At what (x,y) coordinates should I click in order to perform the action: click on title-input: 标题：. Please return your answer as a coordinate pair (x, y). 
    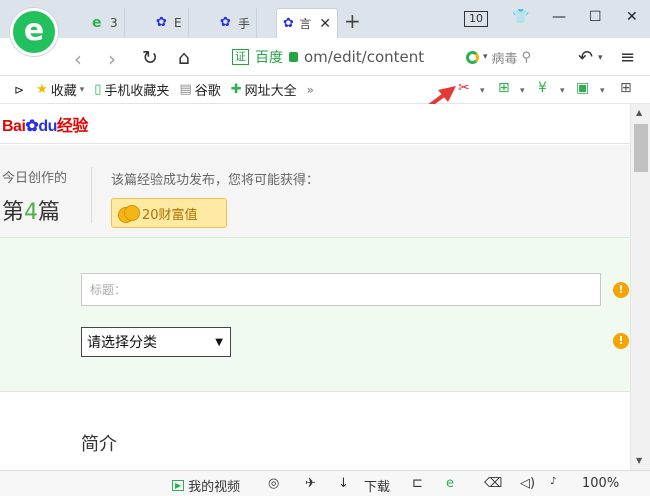
    Looking at the image, I should click on (341, 289).